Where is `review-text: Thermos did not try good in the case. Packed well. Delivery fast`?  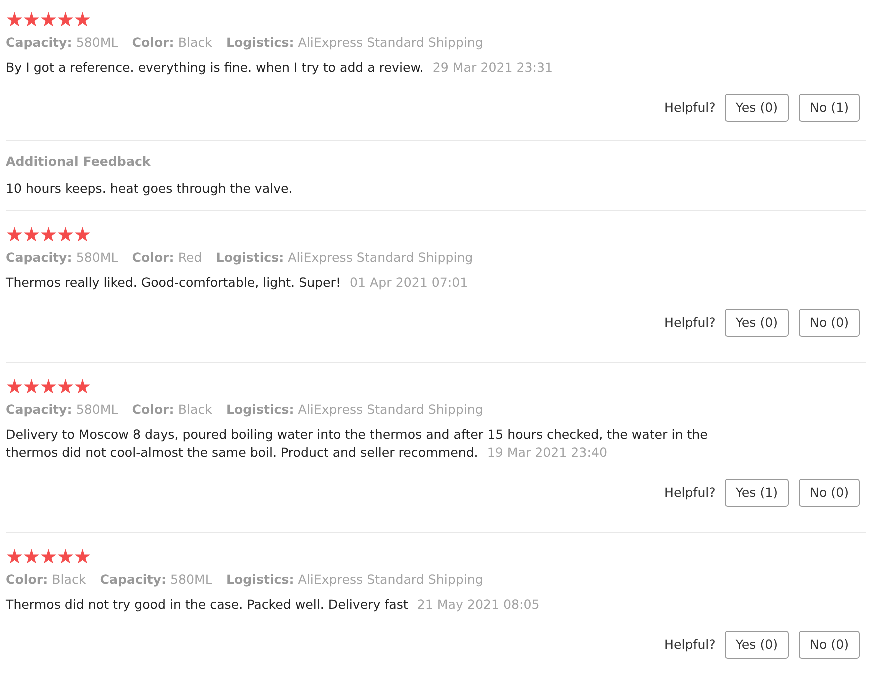 review-text: Thermos did not try good in the case. Packed well. Delivery fast is located at coordinates (207, 605).